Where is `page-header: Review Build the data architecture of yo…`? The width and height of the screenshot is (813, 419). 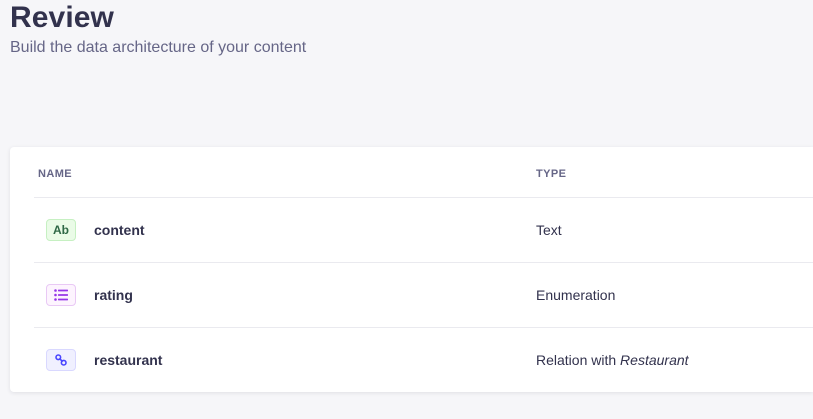
page-header: Review Build the data architecture of yo… is located at coordinates (158, 29).